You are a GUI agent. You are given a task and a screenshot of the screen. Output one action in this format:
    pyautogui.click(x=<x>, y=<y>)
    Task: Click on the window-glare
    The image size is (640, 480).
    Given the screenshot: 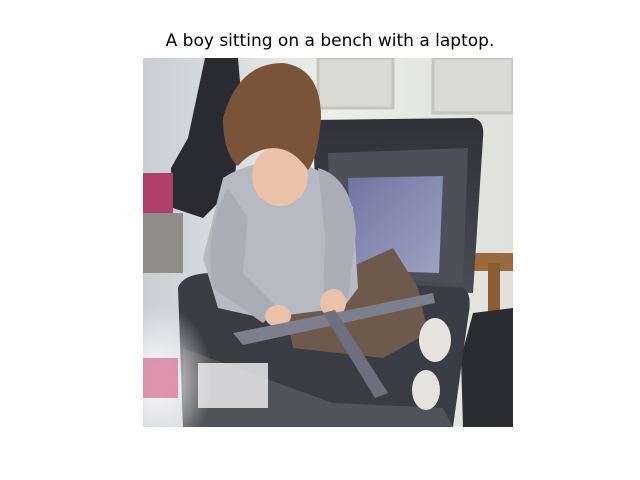 What is the action you would take?
    pyautogui.click(x=213, y=332)
    